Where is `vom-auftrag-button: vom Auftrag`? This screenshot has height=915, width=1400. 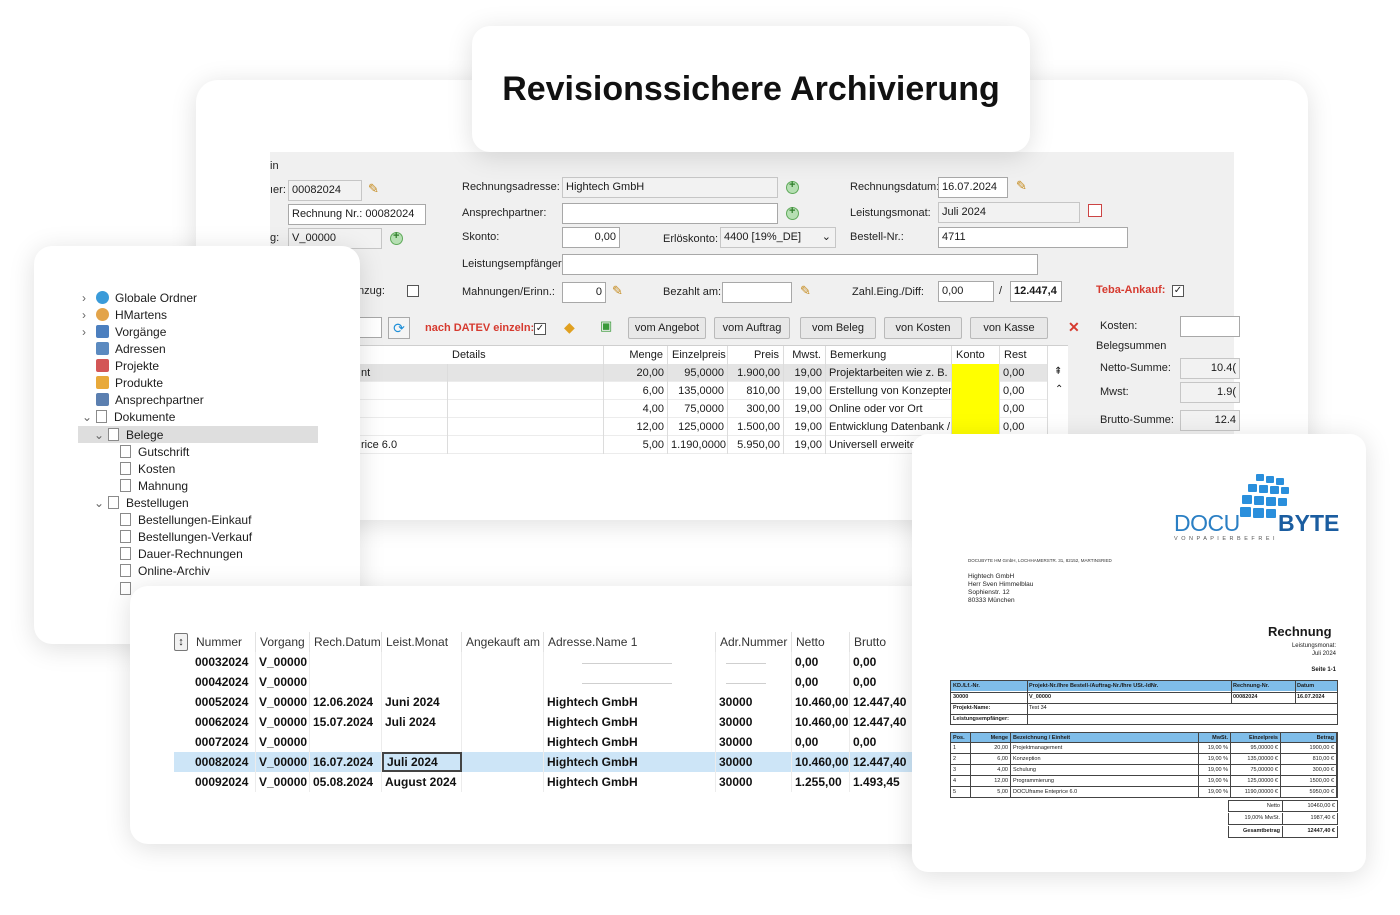
vom-auftrag-button: vom Auftrag is located at coordinates (752, 328).